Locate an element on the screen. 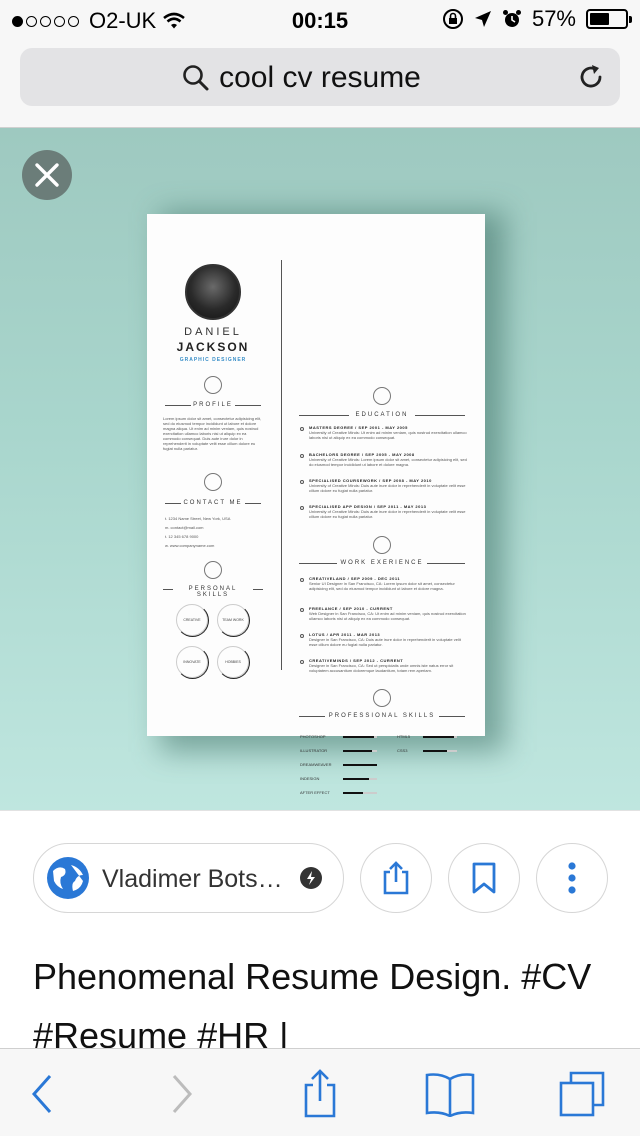 The width and height of the screenshot is (640, 1136). status-bar: O2-UK 00:15 57% is located at coordinates (320, 20).